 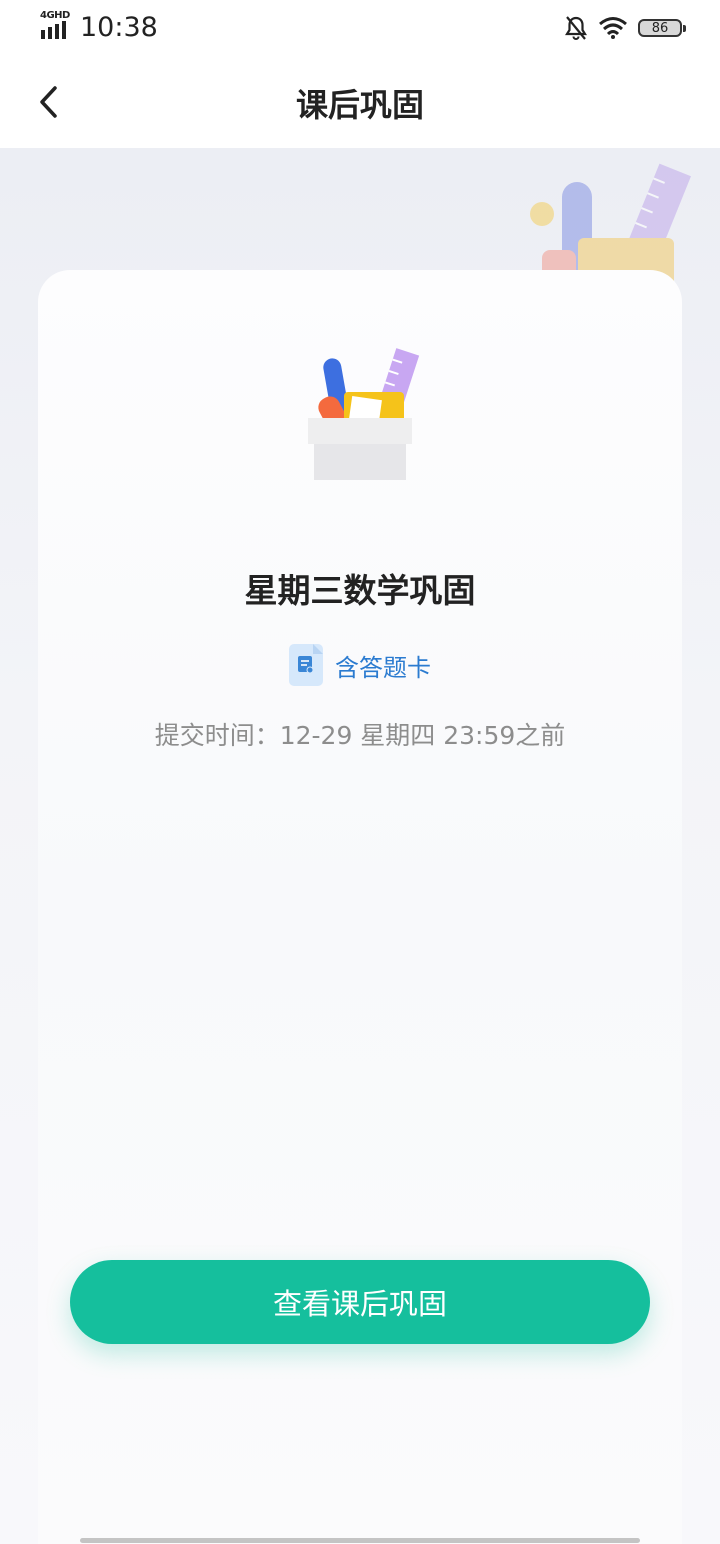 I want to click on document-icon, so click(x=306, y=665).